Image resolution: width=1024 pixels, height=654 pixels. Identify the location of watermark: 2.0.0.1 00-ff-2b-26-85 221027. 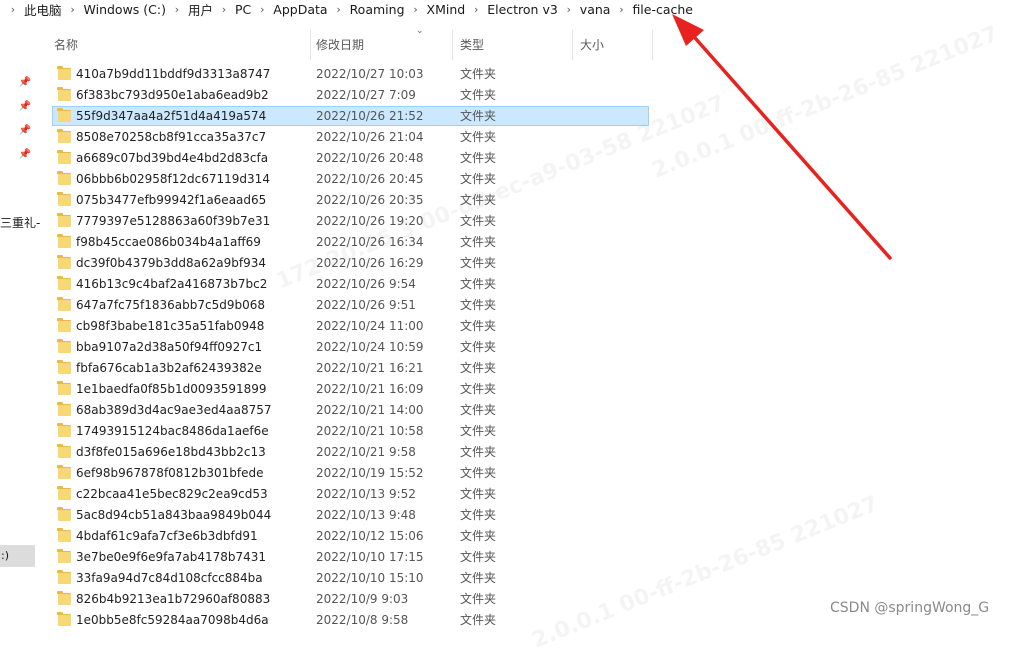
(825, 102).